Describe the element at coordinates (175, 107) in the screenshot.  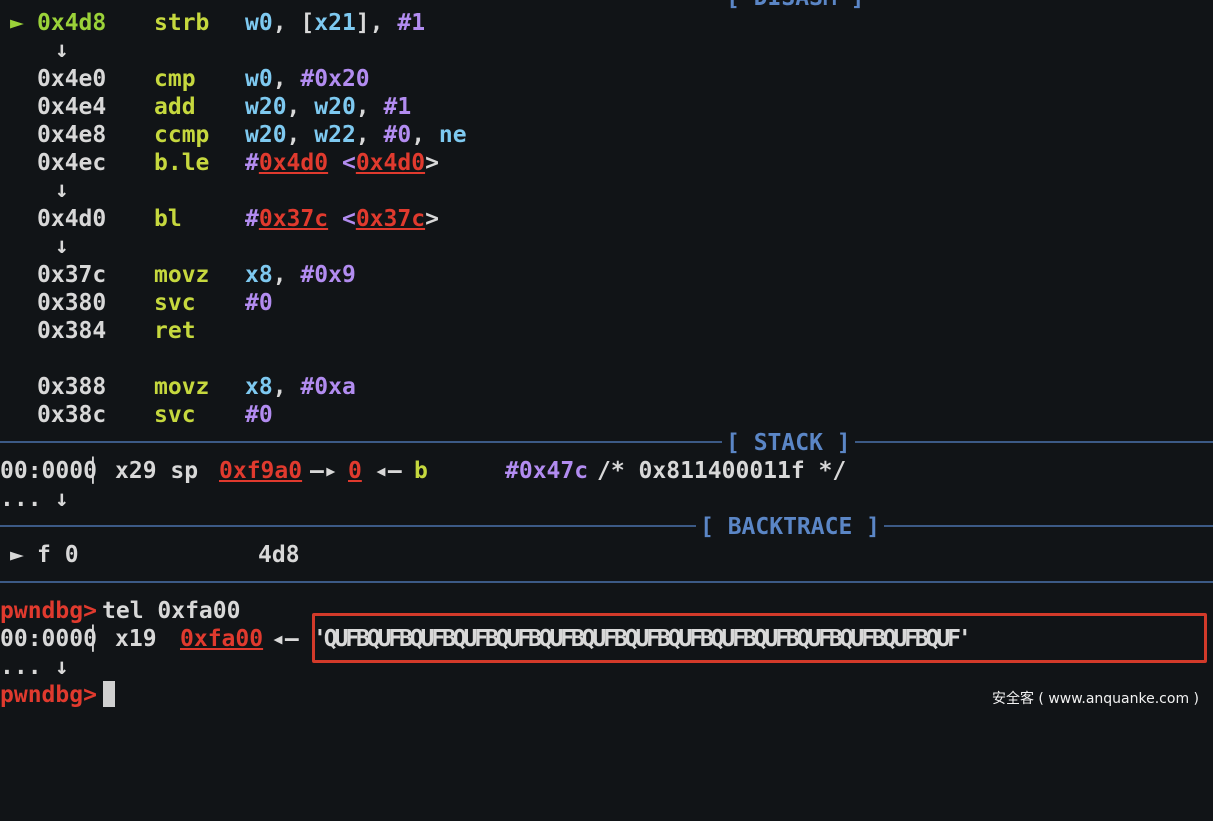
I see `instruction-mnemonic: add` at that location.